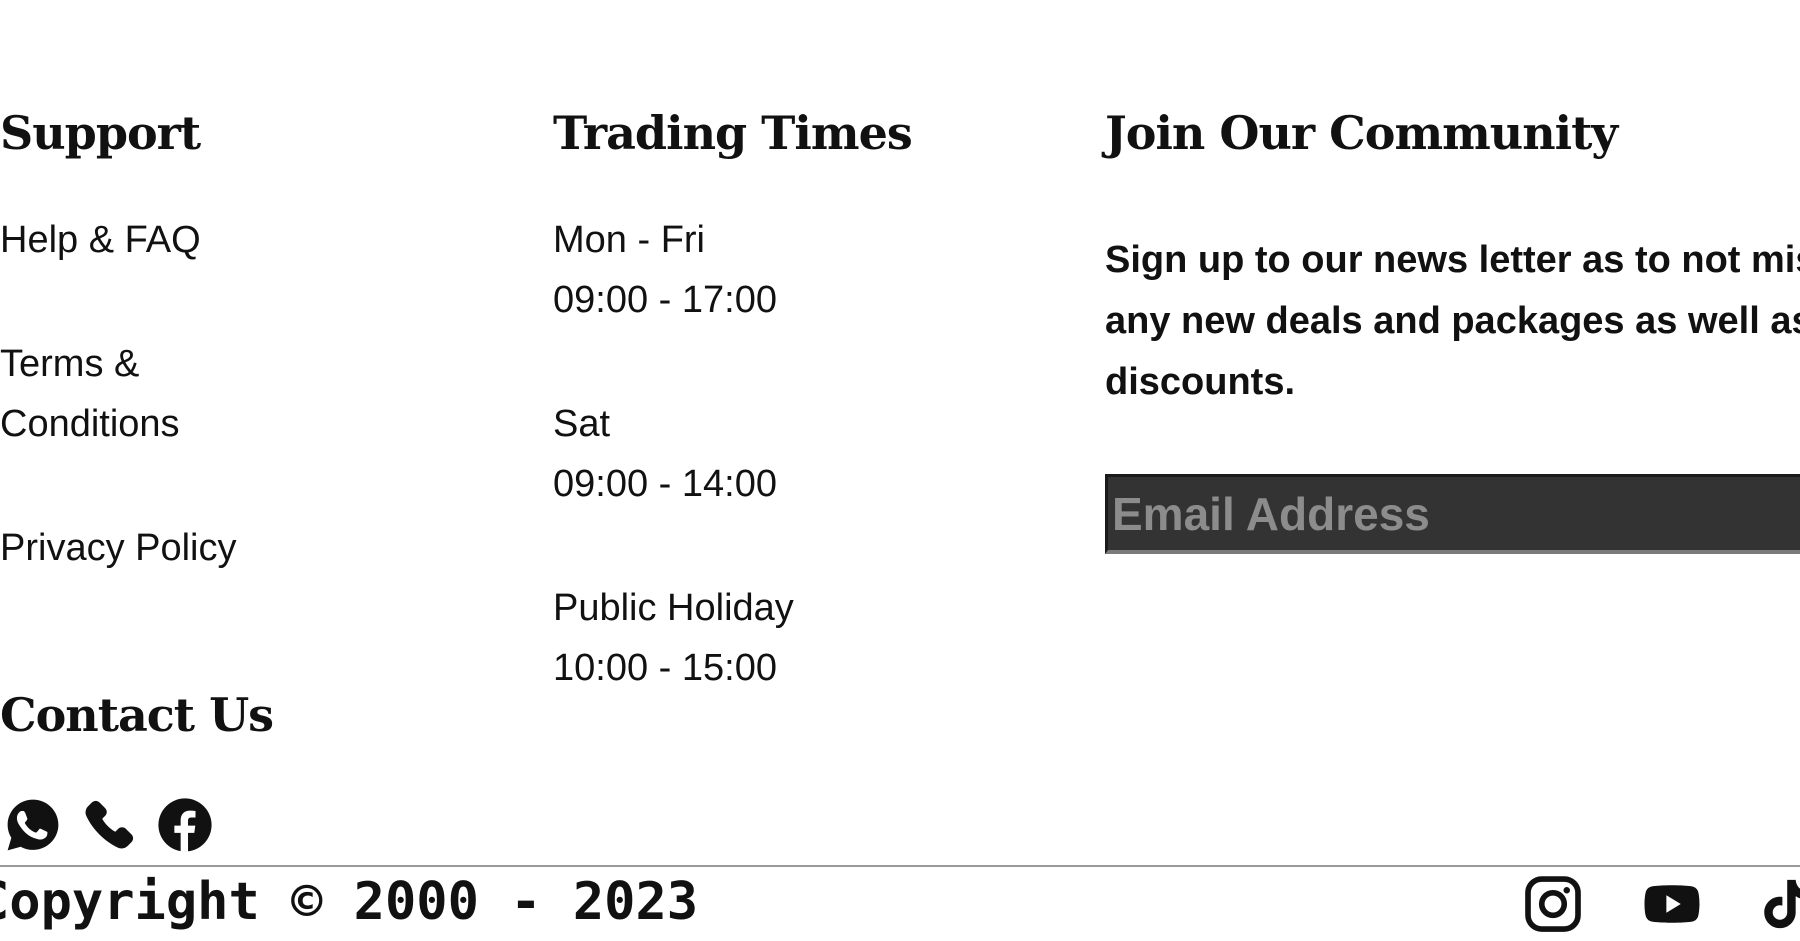  I want to click on trading-day: Public Holiday, so click(673, 608).